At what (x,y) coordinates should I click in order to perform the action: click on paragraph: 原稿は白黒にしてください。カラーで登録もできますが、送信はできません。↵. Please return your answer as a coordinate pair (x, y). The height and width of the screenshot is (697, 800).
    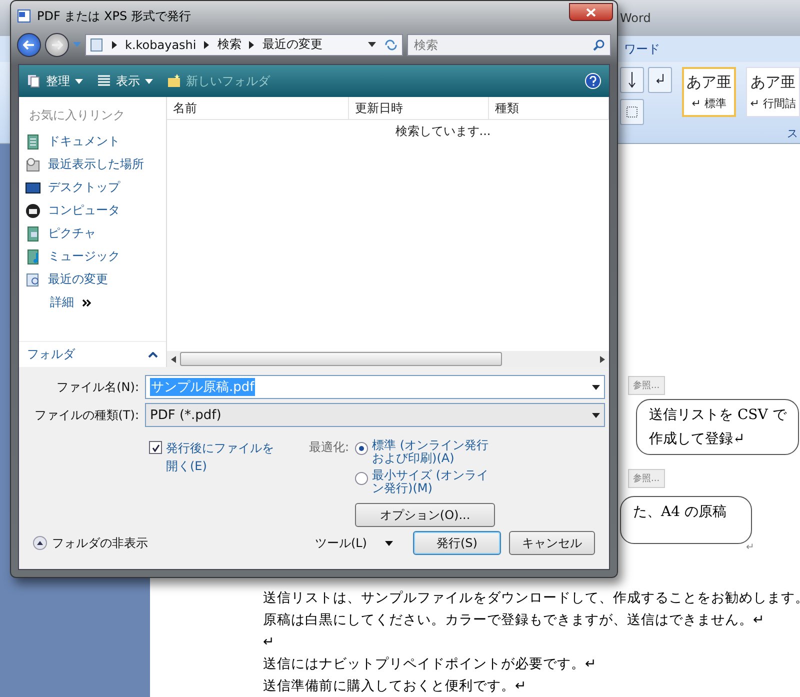
    Looking at the image, I should click on (514, 620).